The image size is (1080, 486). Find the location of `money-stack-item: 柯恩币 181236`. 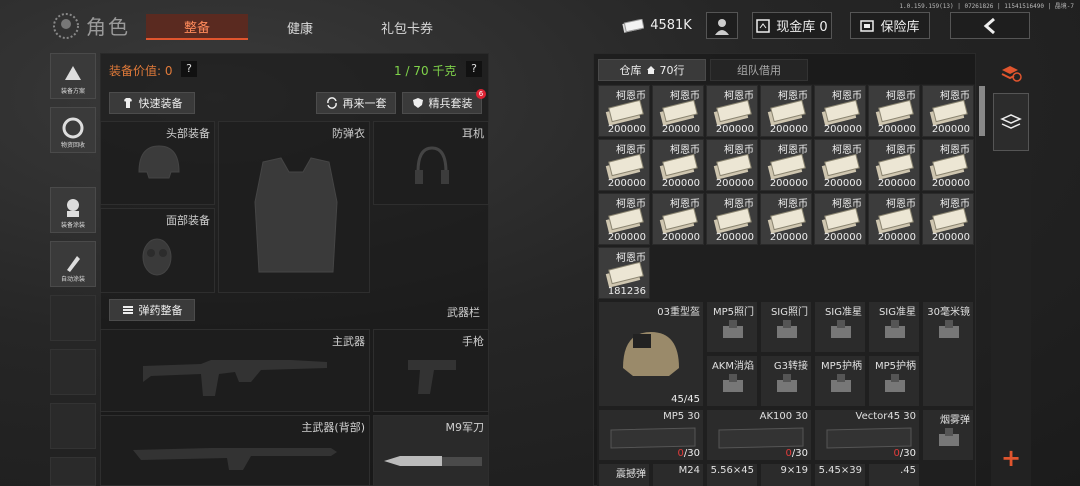

money-stack-item: 柯恩币 181236 is located at coordinates (624, 273).